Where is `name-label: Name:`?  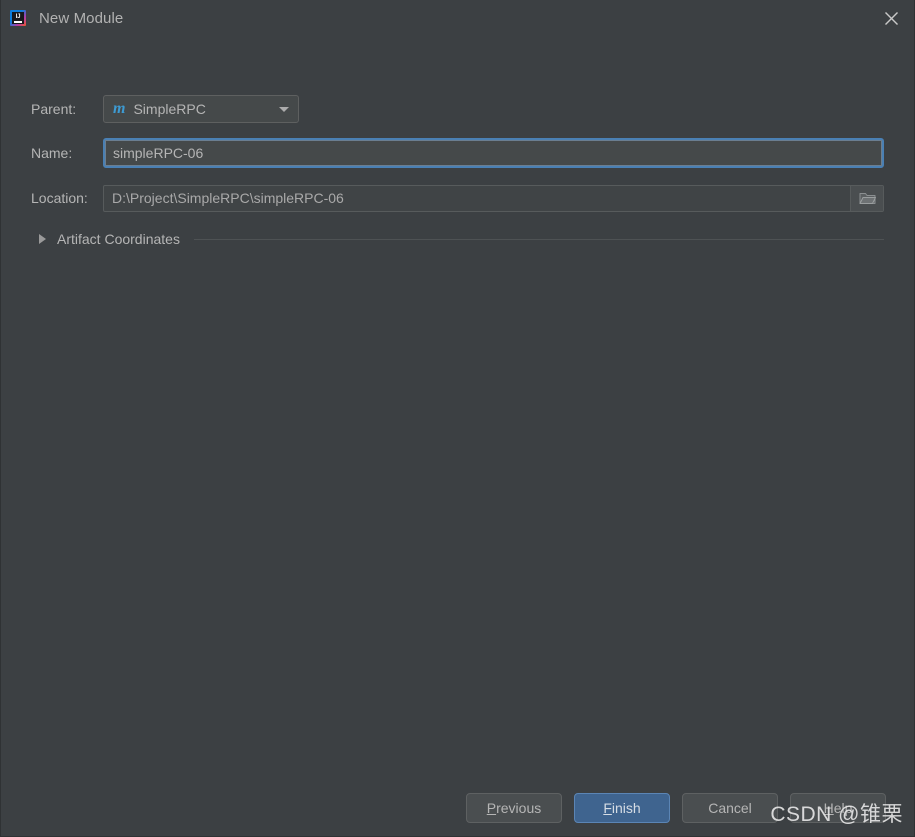 name-label: Name: is located at coordinates (52, 153).